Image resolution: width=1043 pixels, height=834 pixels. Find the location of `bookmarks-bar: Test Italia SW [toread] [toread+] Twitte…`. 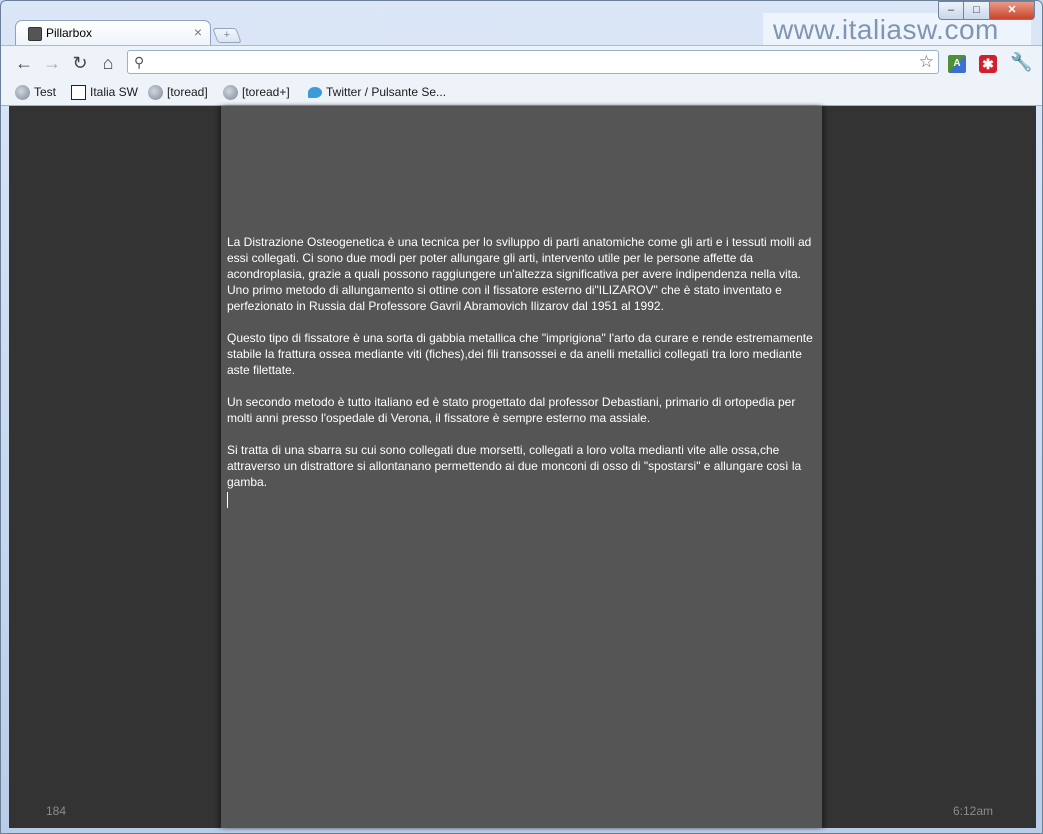

bookmarks-bar: Test Italia SW [toread] [toread+] Twitte… is located at coordinates (521, 92).